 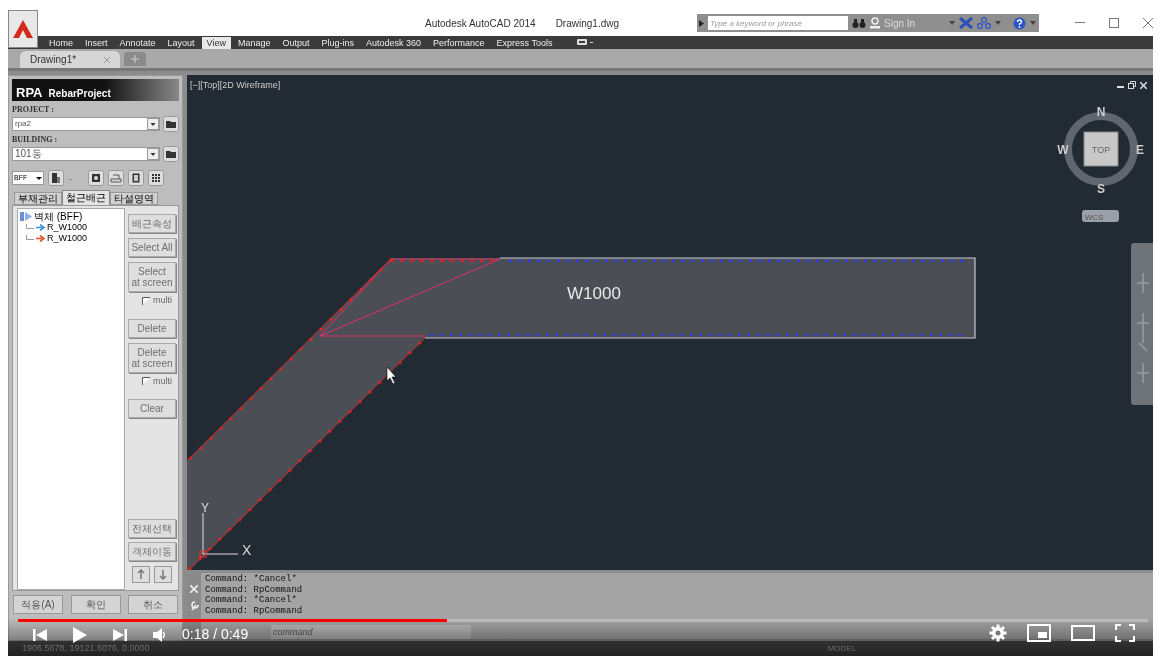 I want to click on panel-tab: 철근배근, so click(x=86, y=197).